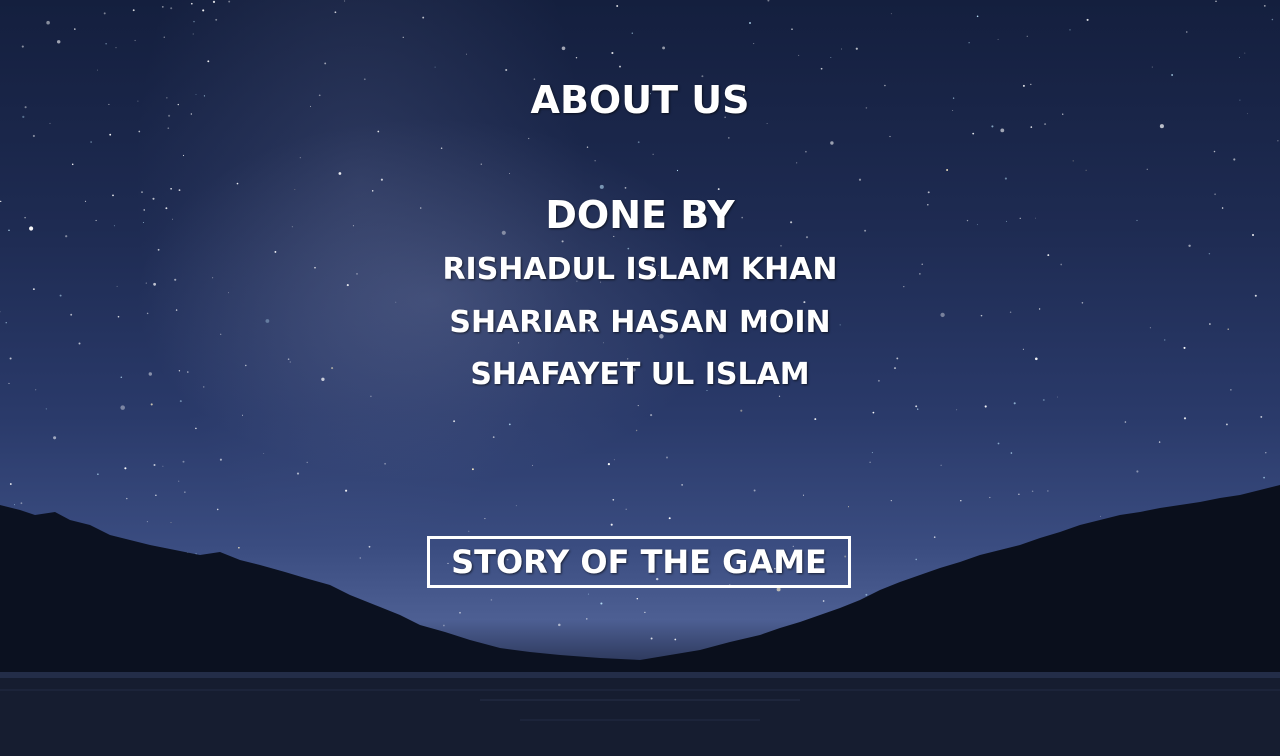 Image resolution: width=1280 pixels, height=756 pixels. What do you see at coordinates (640, 100) in the screenshot?
I see `about-us-title: ABOUT US` at bounding box center [640, 100].